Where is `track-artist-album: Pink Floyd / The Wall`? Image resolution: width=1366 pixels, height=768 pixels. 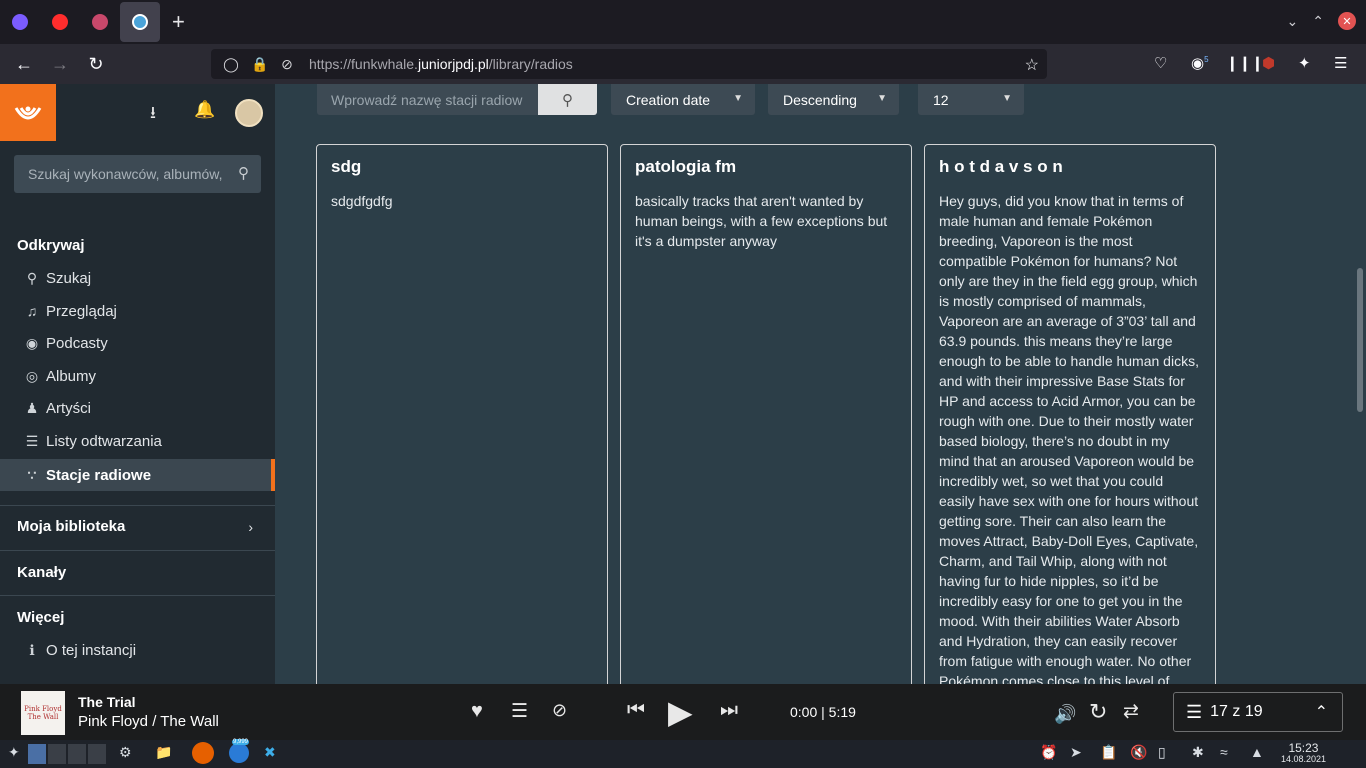
track-artist-album: Pink Floyd / The Wall is located at coordinates (148, 721).